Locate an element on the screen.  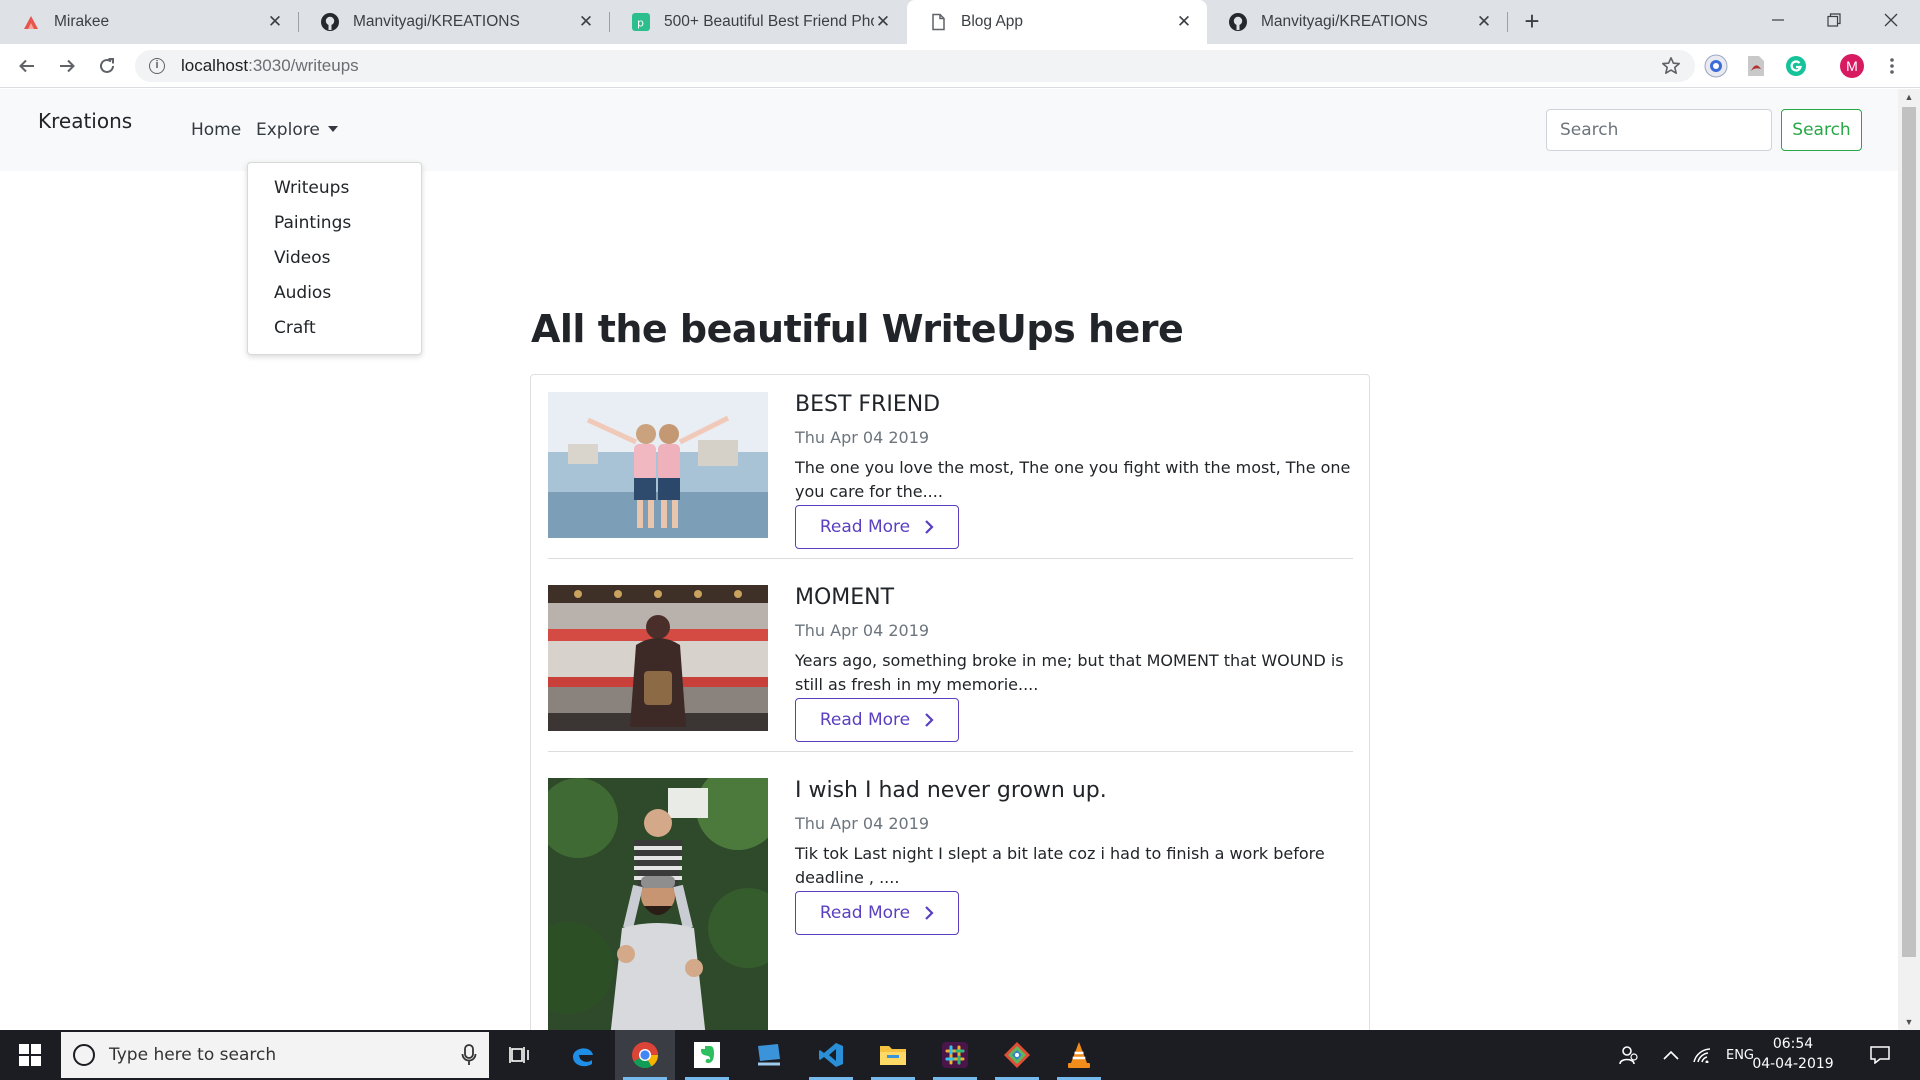
page-scrollbar: ▲ ▼ is located at coordinates (1909, 559).